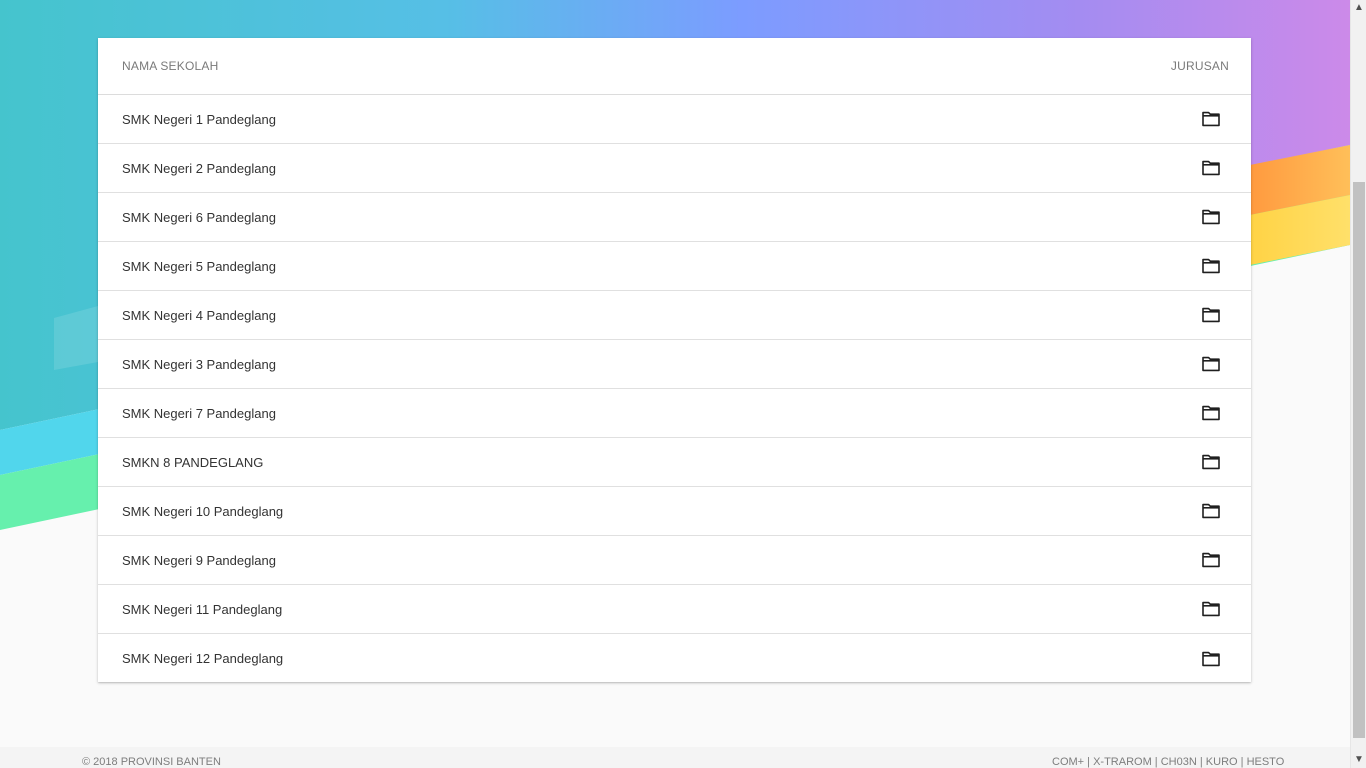 The height and width of the screenshot is (768, 1366). Describe the element at coordinates (203, 511) in the screenshot. I see `school-name: SMK Negeri 10 Pandeglang` at that location.